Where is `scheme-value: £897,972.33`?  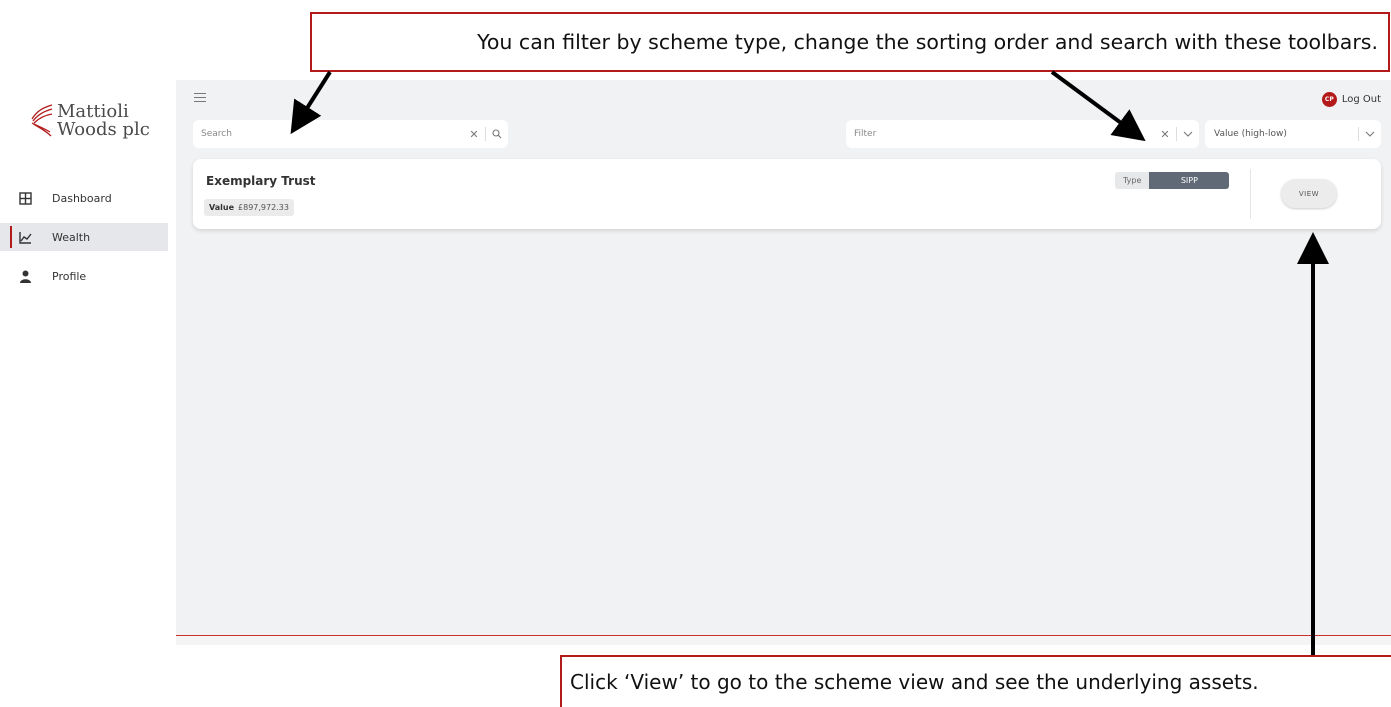 scheme-value: £897,972.33 is located at coordinates (263, 207).